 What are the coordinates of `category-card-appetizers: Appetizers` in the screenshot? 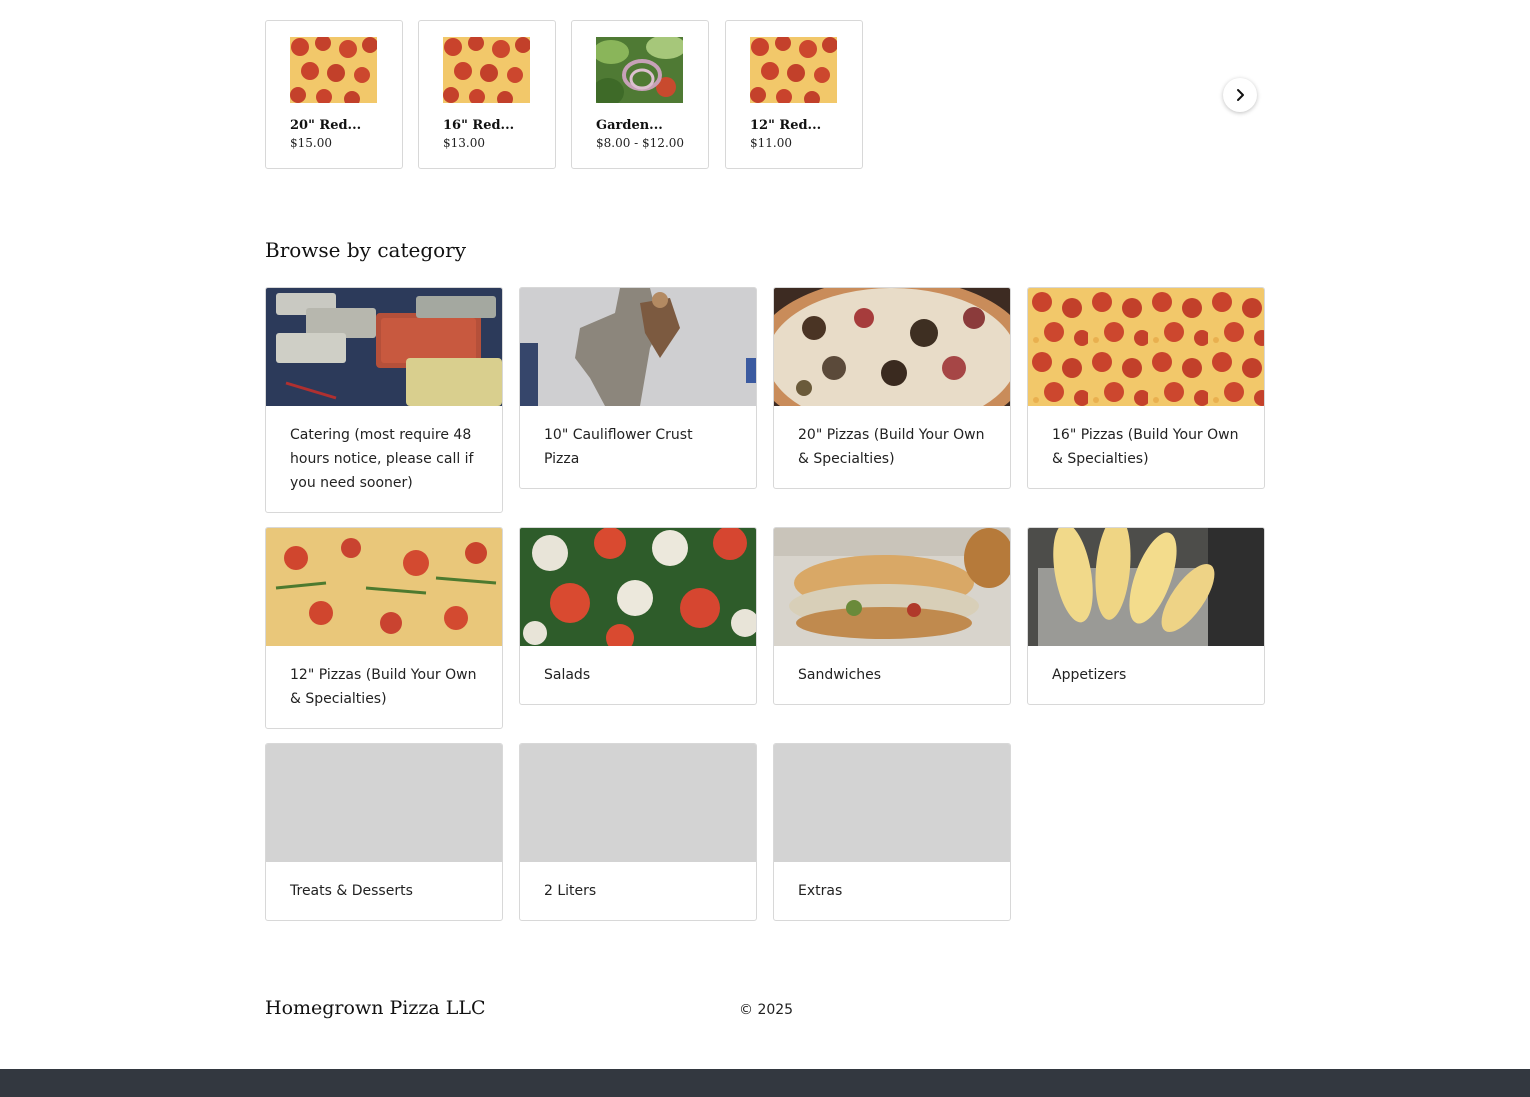 It's located at (1146, 616).